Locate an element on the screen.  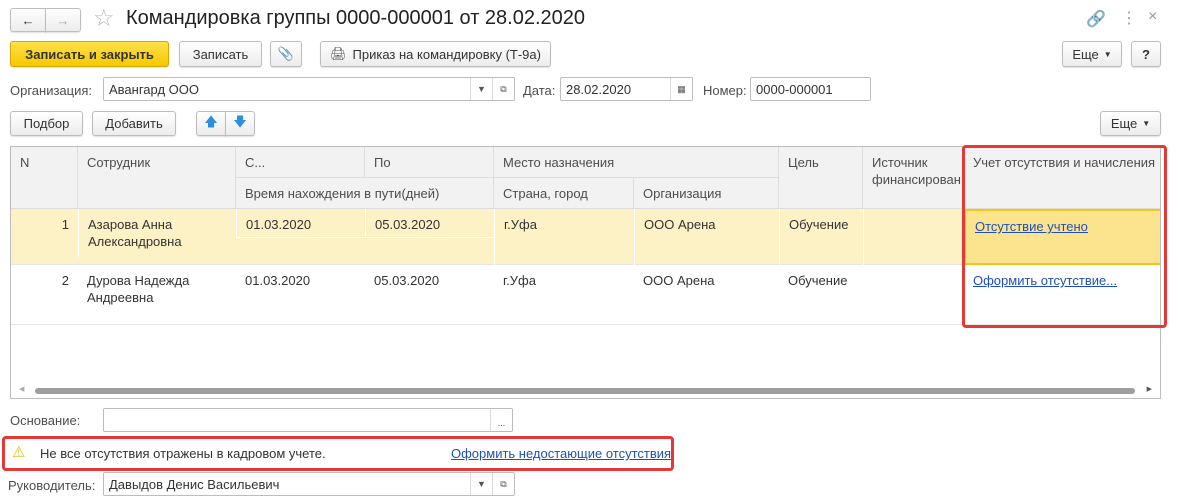
paperclip-icon: 📎 is located at coordinates (286, 53).